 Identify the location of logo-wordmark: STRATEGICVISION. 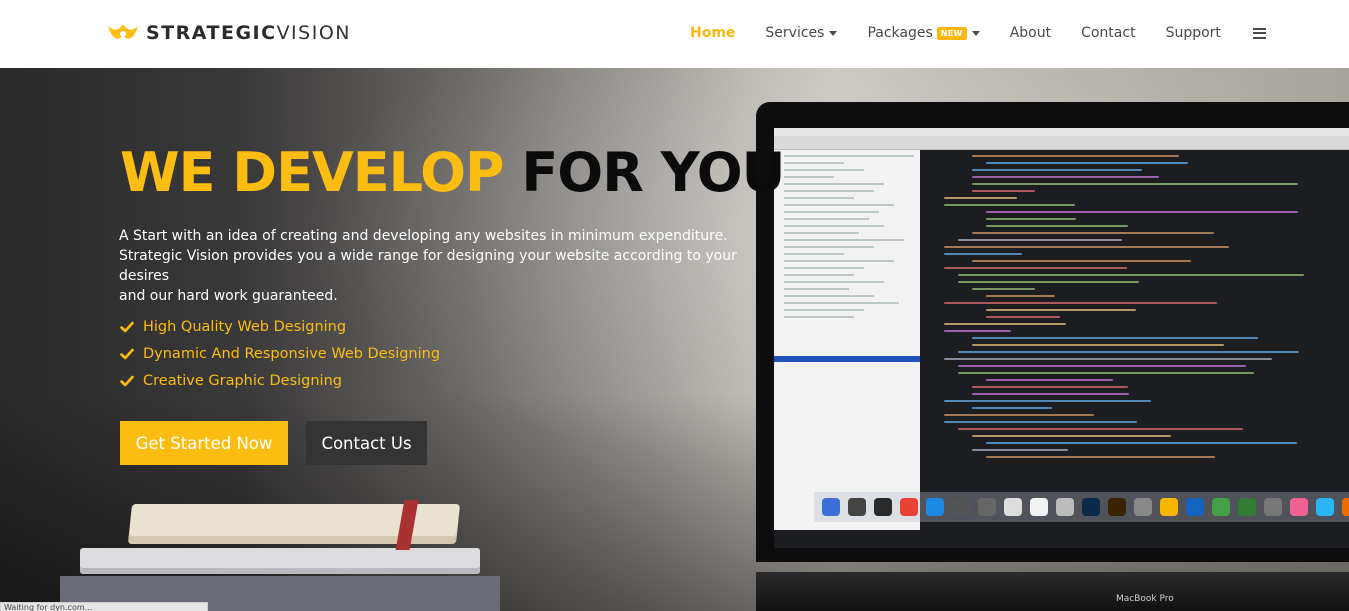
(248, 33).